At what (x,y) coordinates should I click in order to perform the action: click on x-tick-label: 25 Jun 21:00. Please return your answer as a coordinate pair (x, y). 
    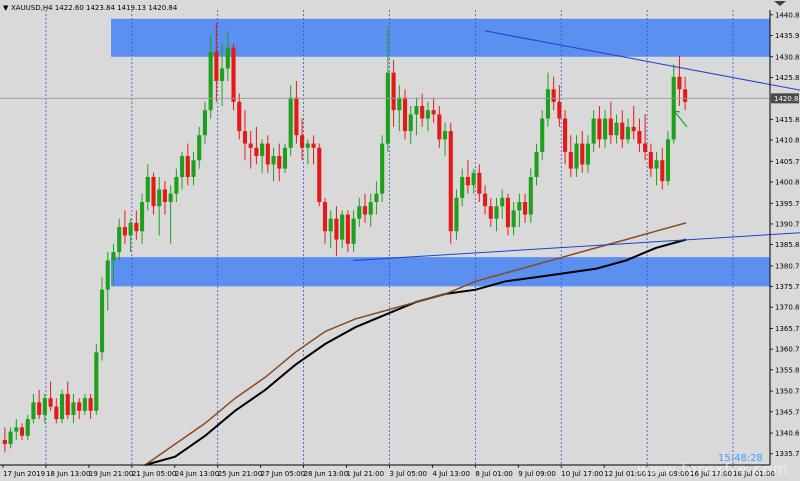
    Looking at the image, I should click on (240, 474).